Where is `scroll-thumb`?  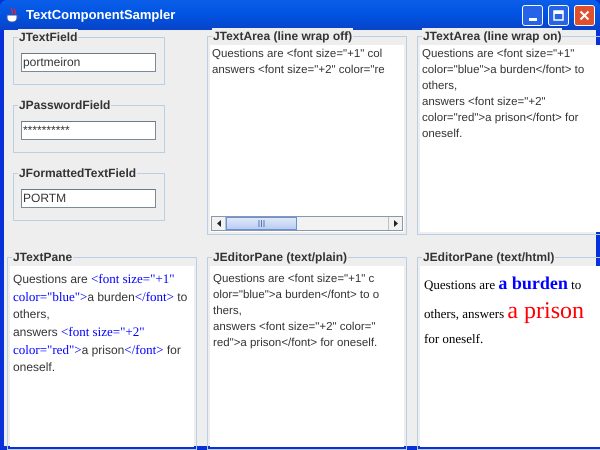
scroll-thumb is located at coordinates (261, 223).